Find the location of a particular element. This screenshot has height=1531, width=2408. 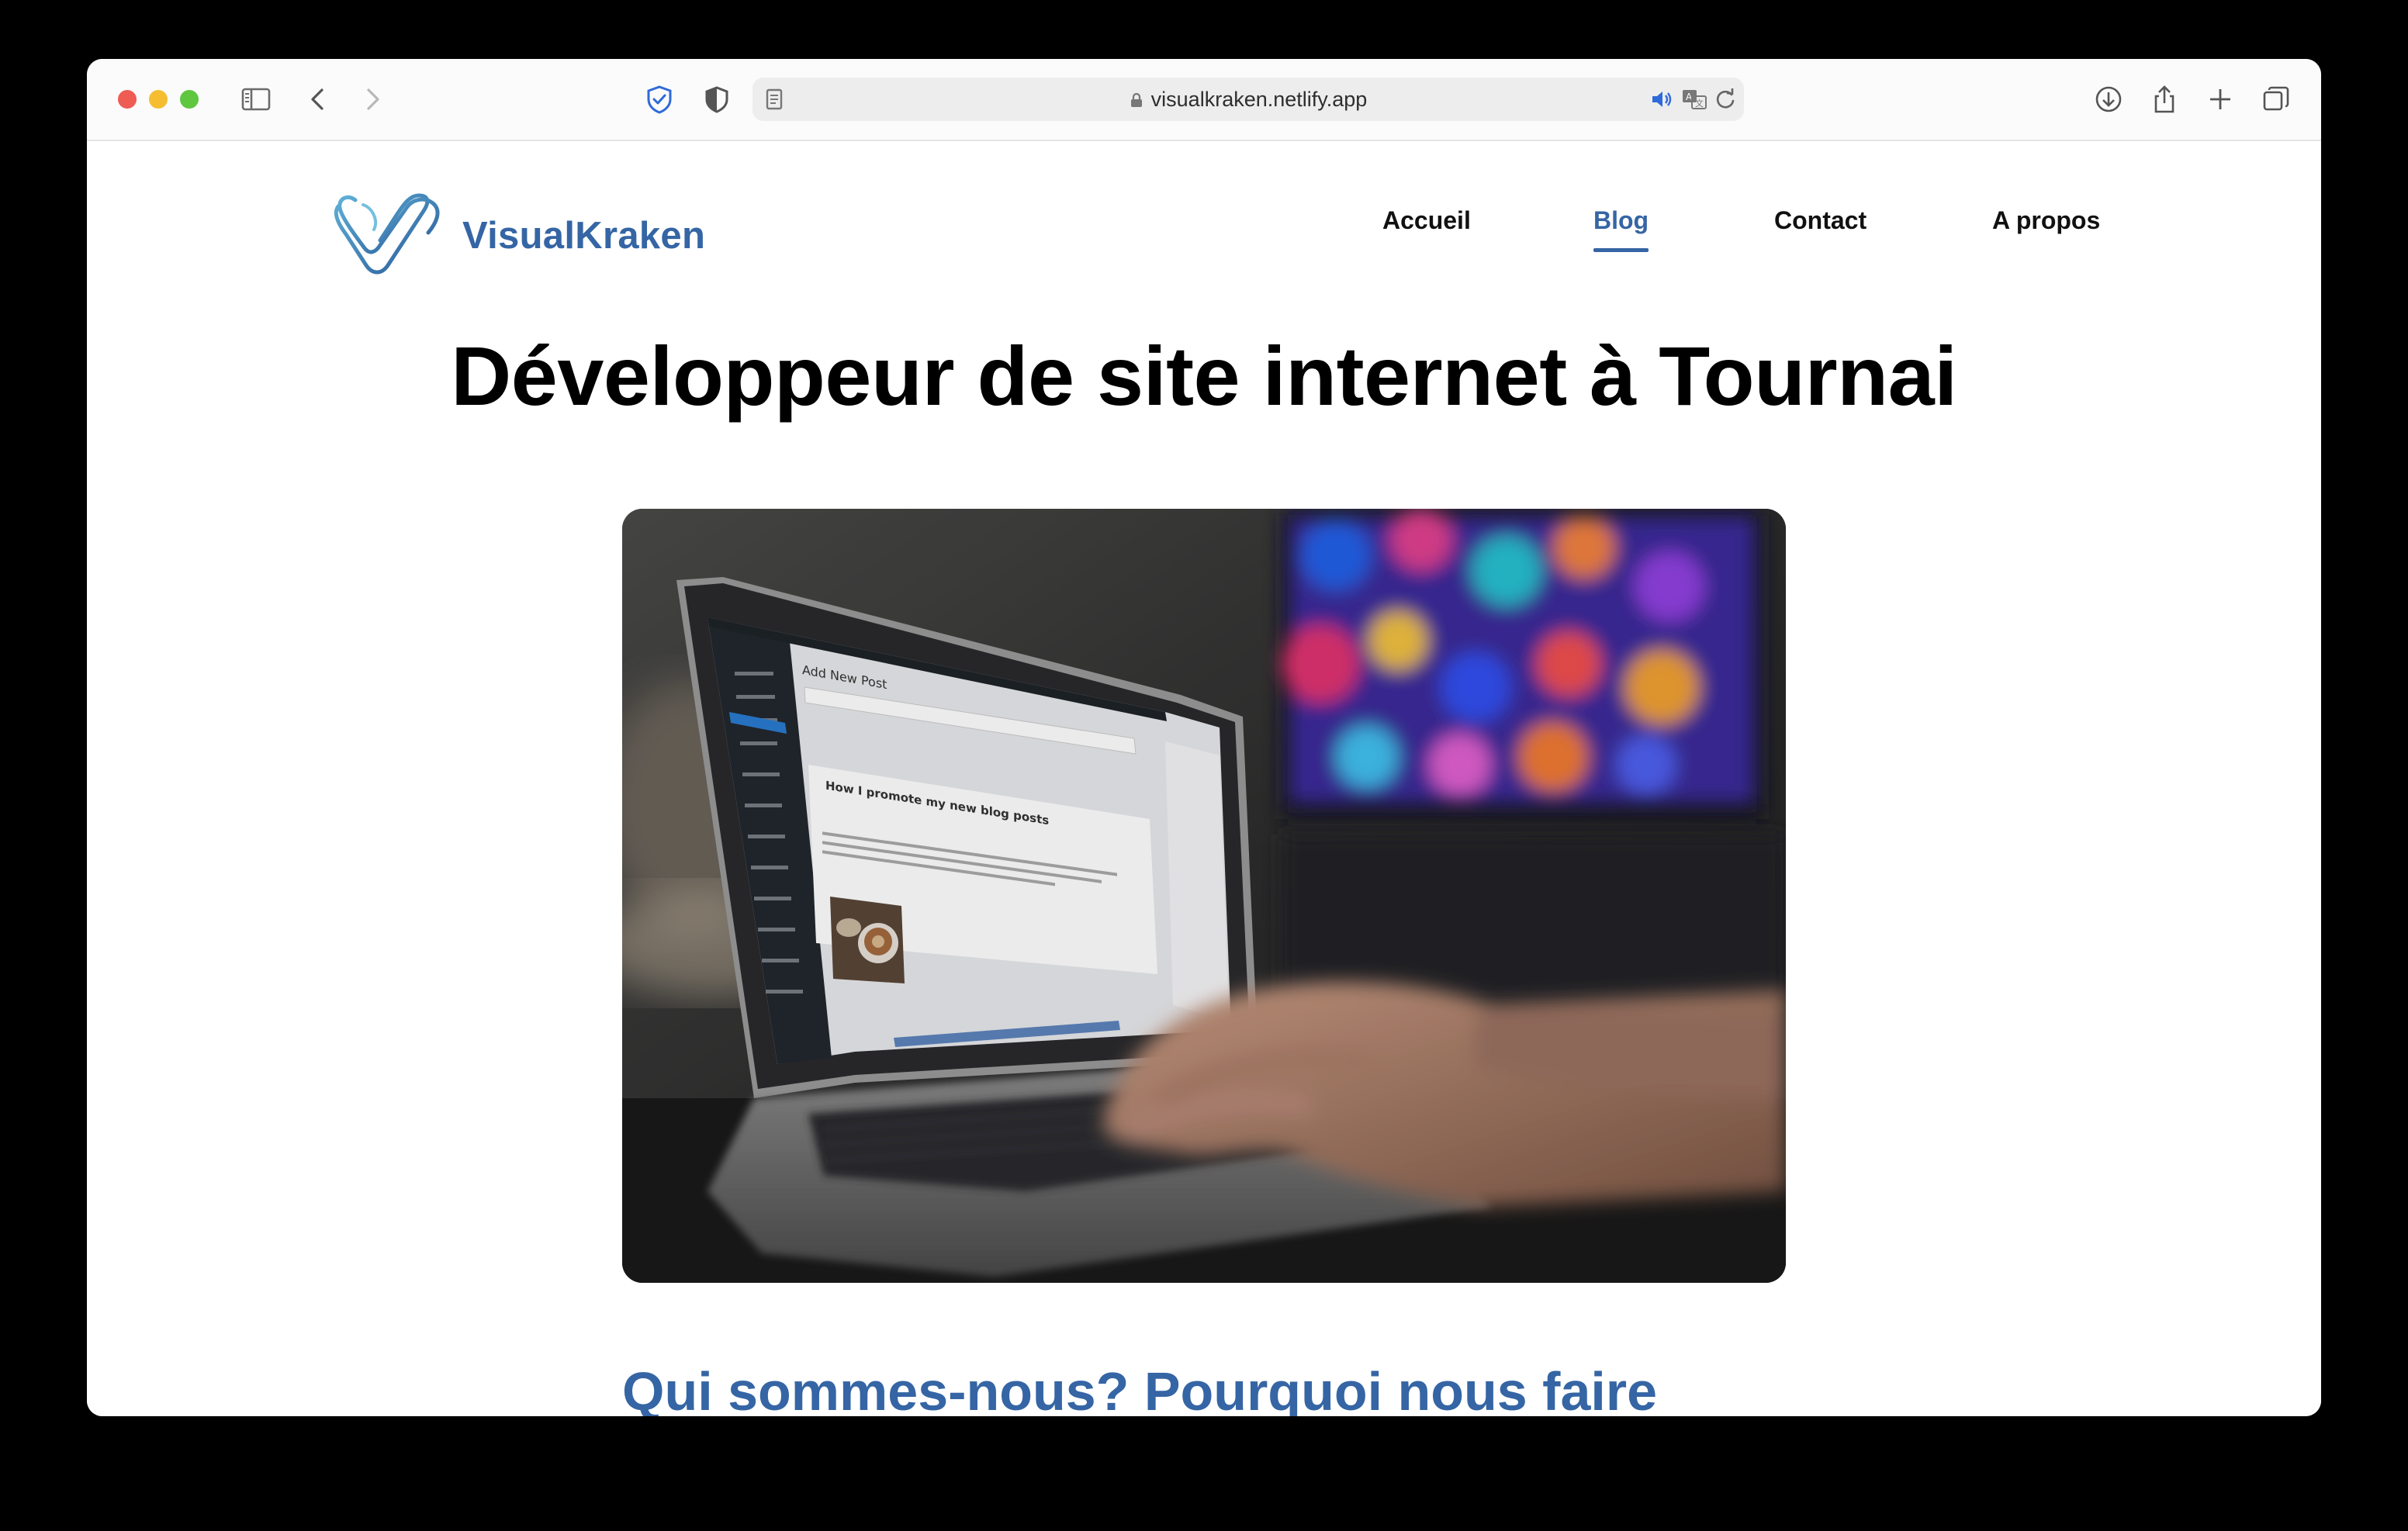

brand-name: VisualKraken is located at coordinates (584, 236).